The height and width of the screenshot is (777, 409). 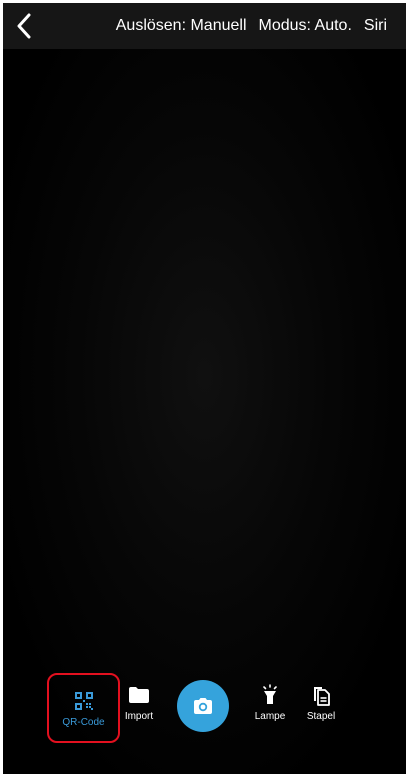 I want to click on import-button: Import, so click(x=139, y=702).